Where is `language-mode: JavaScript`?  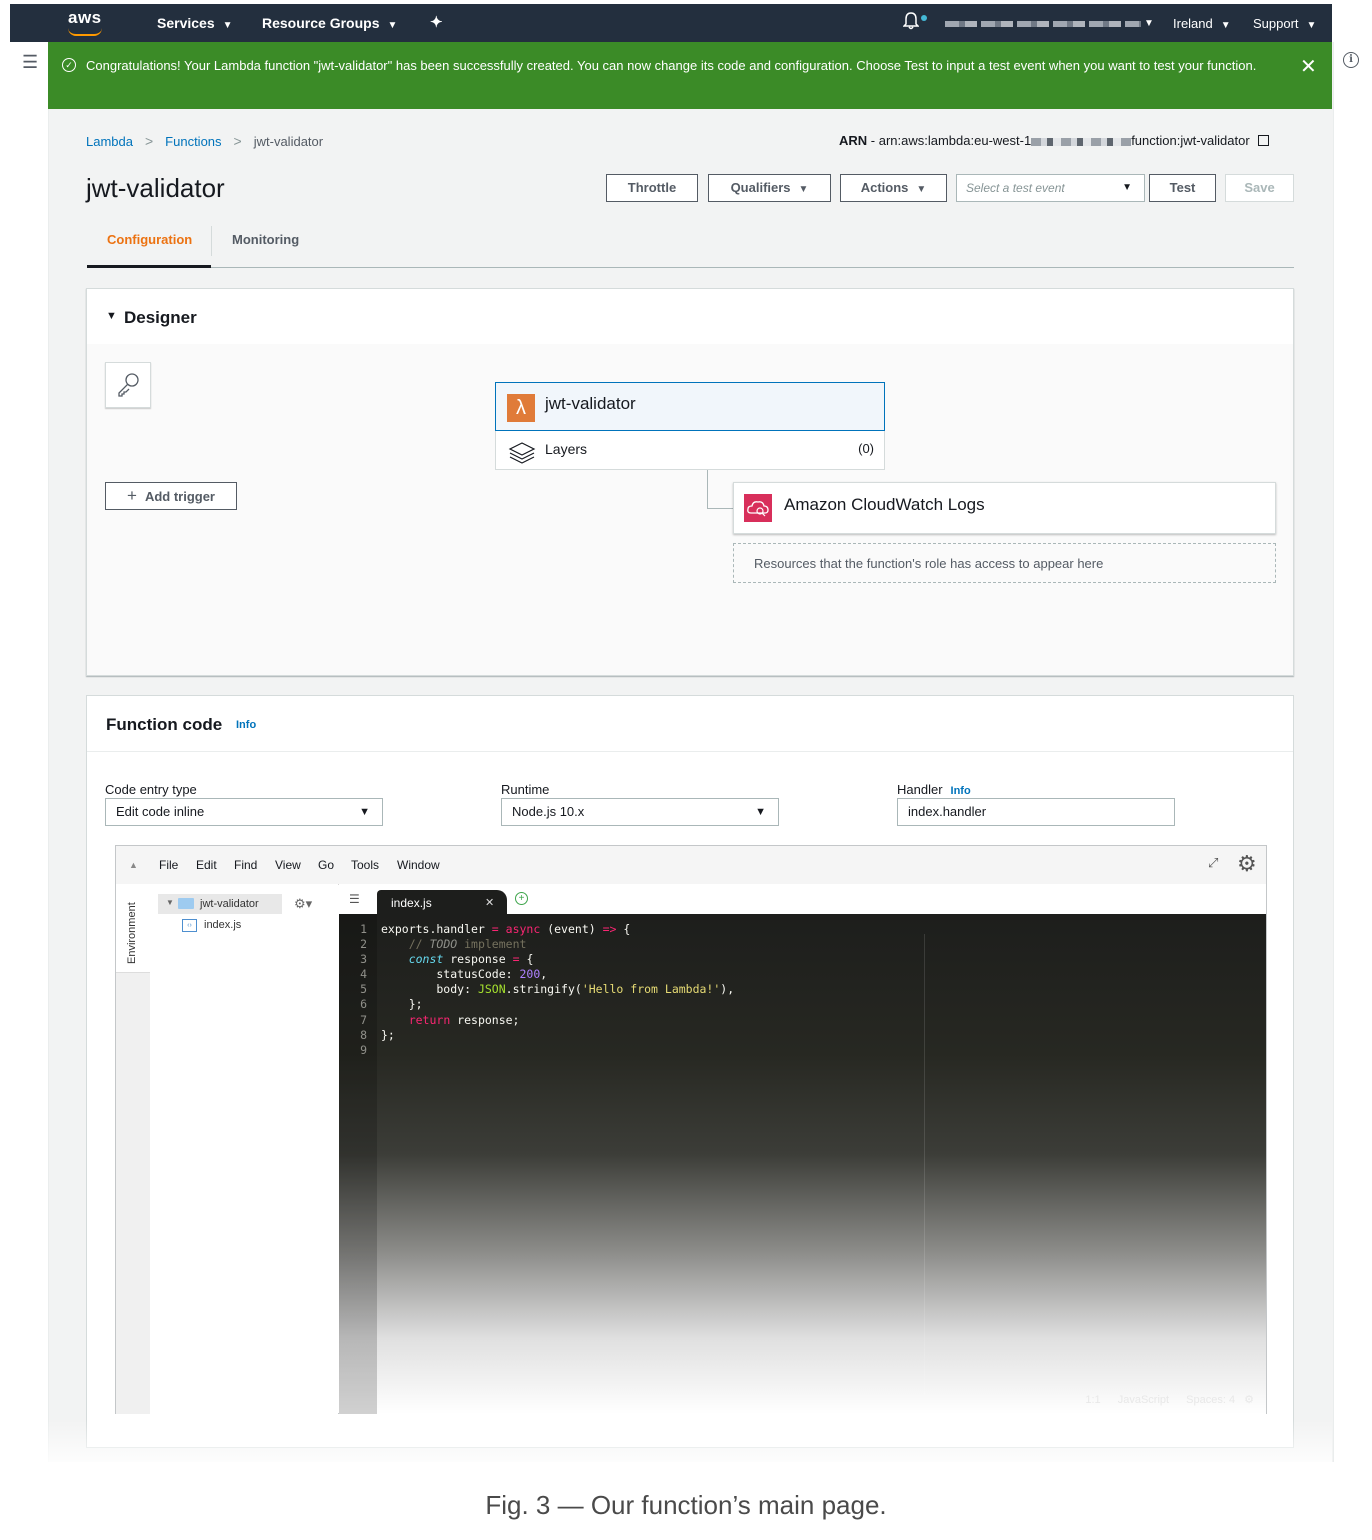
language-mode: JavaScript is located at coordinates (1143, 1400).